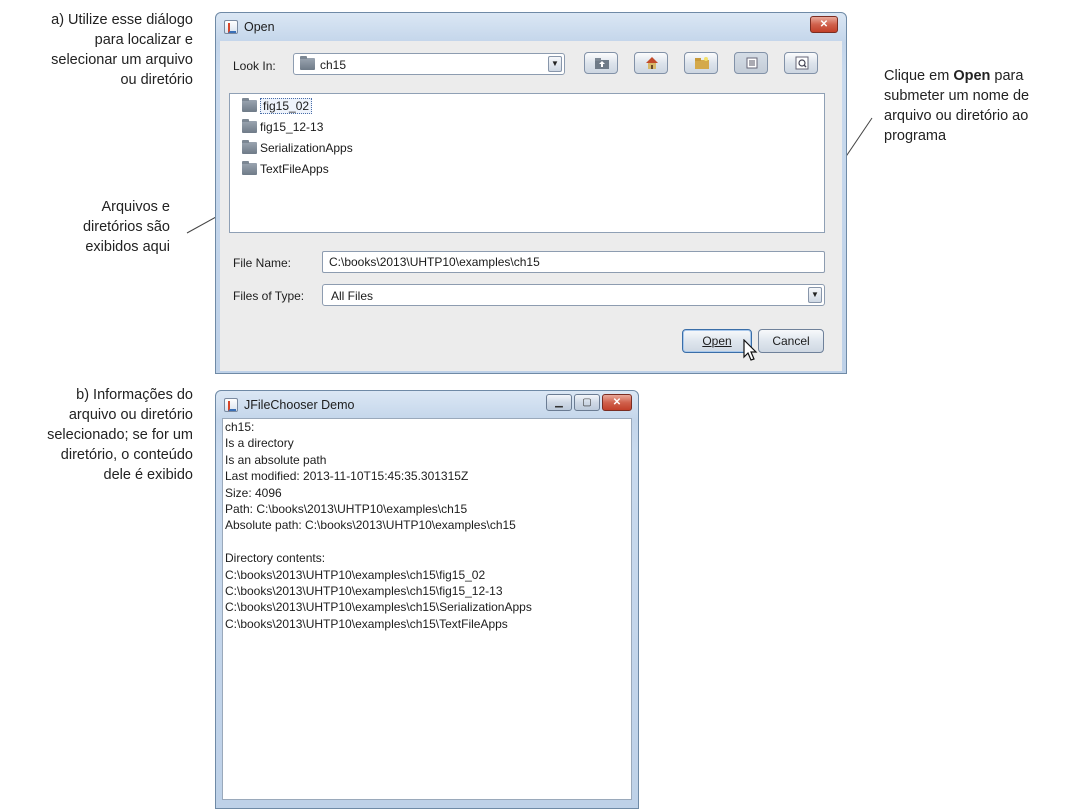 The height and width of the screenshot is (809, 1070). What do you see at coordinates (587, 402) in the screenshot?
I see `maximize-button: ▢` at bounding box center [587, 402].